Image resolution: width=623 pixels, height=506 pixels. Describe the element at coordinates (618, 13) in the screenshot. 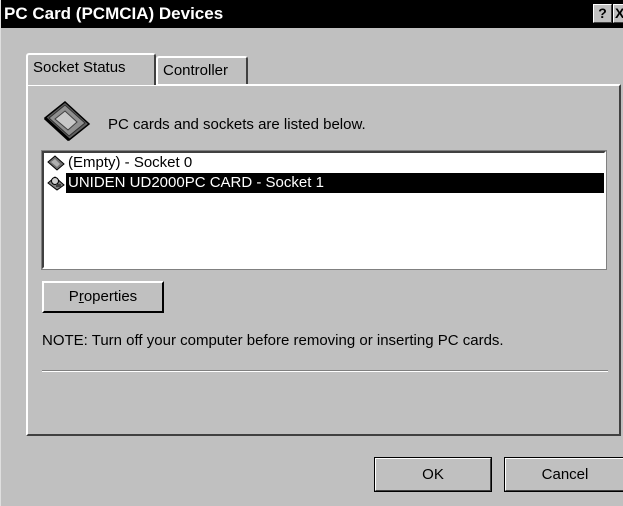

I see `close-button: X` at that location.